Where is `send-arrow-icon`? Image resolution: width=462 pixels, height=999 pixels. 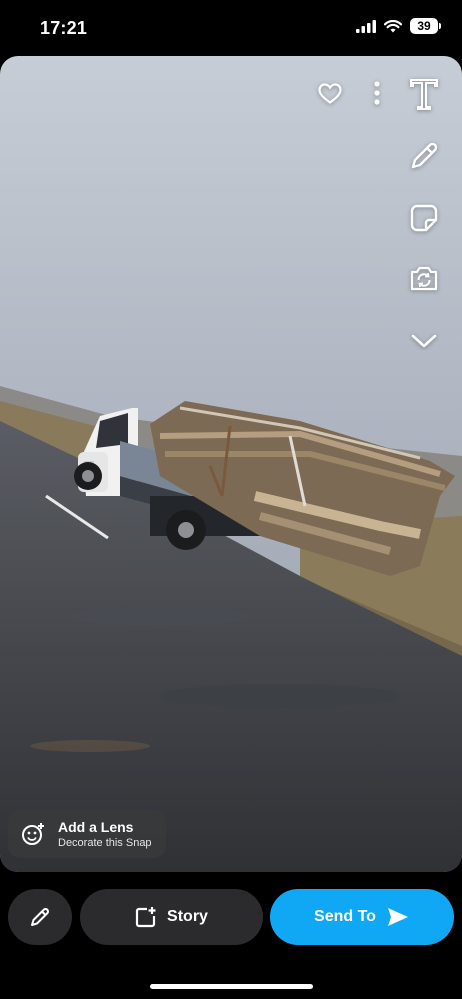
send-arrow-icon is located at coordinates (397, 917).